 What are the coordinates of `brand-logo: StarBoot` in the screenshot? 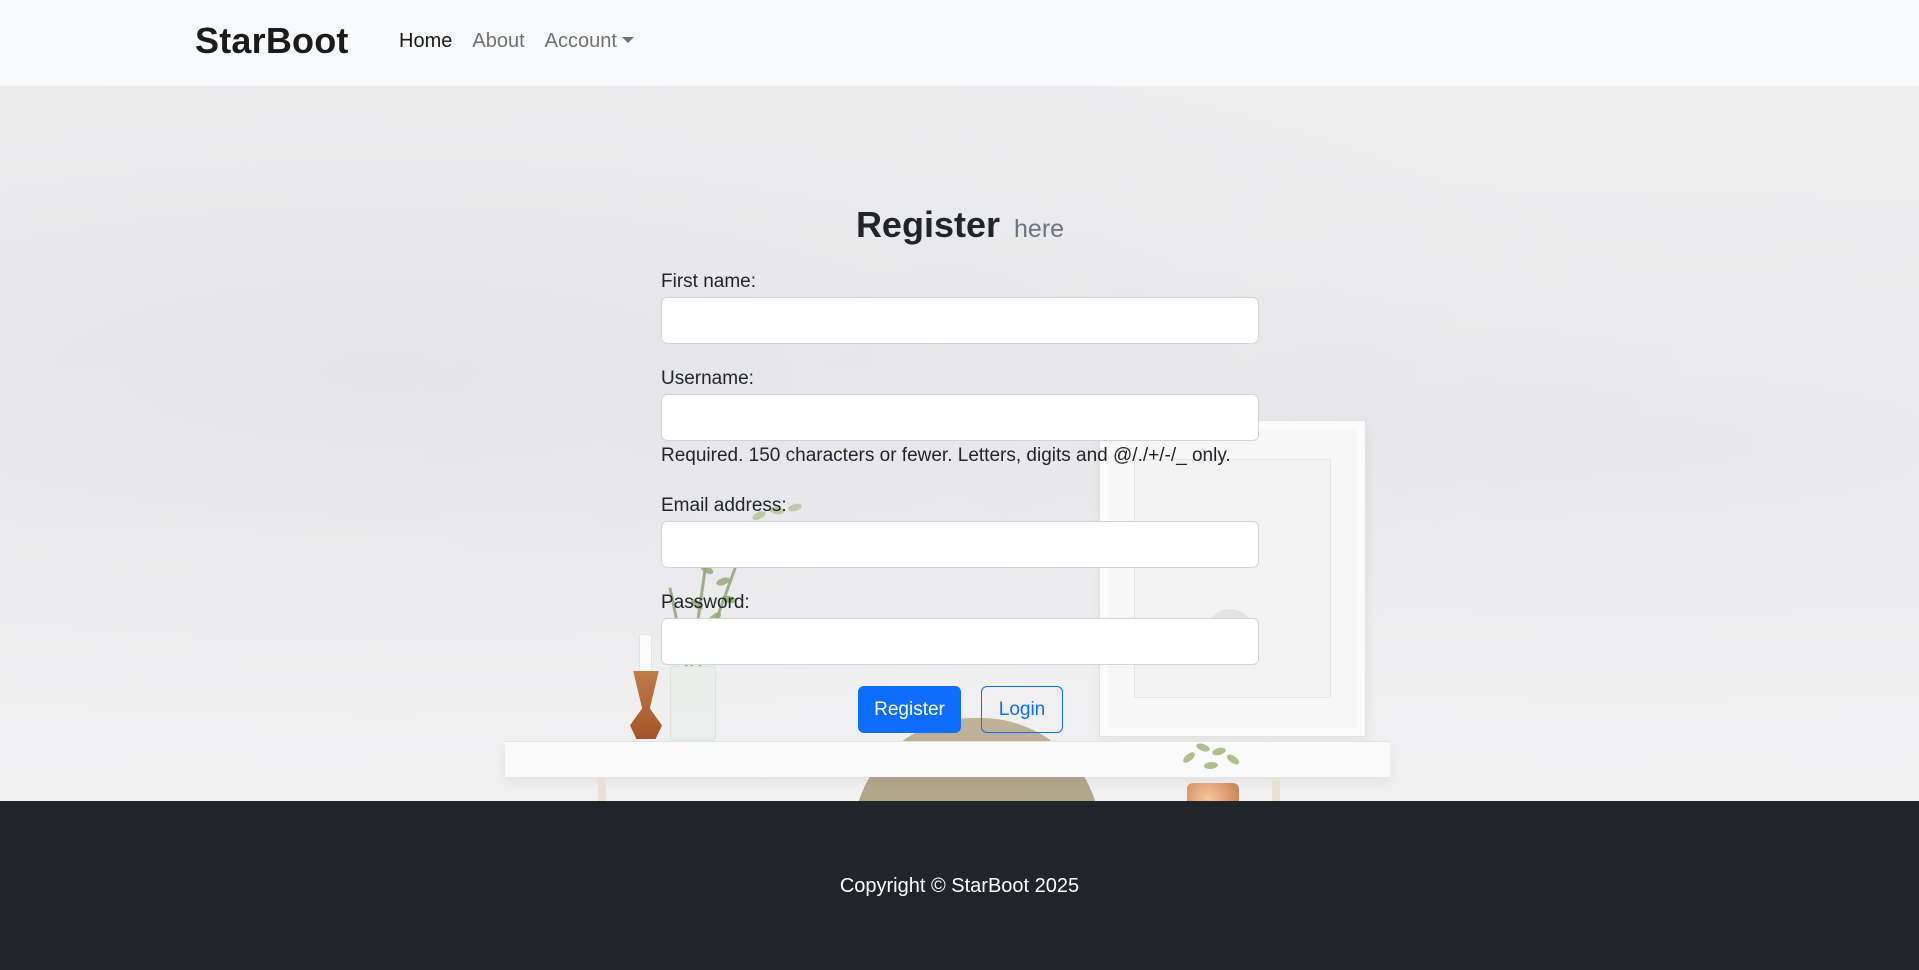 It's located at (272, 41).